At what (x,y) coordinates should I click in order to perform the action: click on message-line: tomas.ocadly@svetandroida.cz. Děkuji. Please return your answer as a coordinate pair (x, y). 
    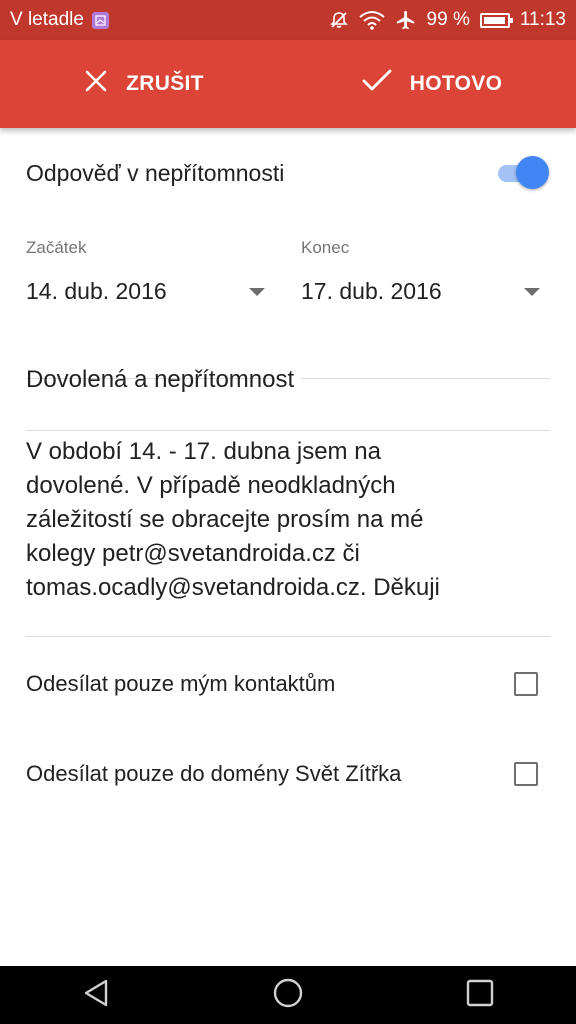
    Looking at the image, I should click on (233, 587).